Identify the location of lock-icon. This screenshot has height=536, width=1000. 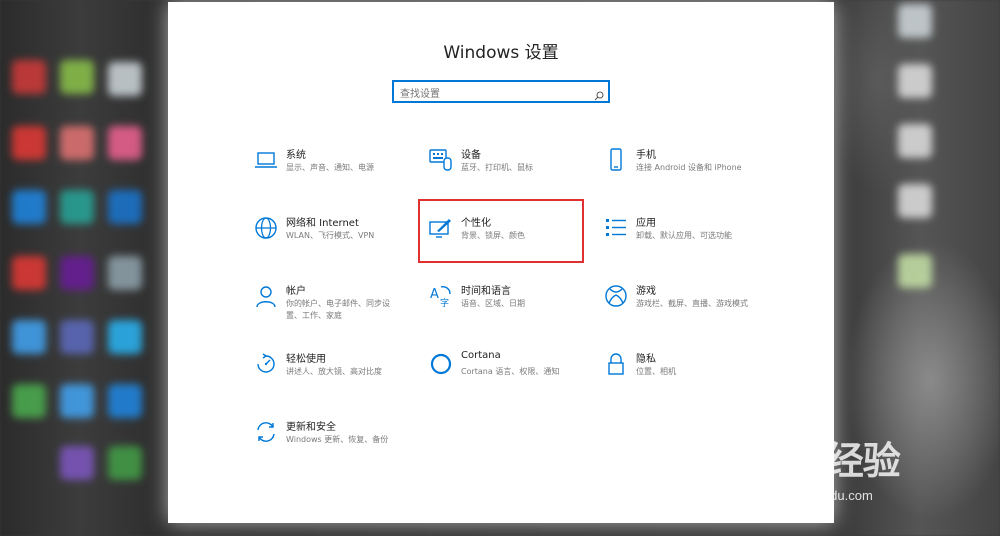
(616, 364).